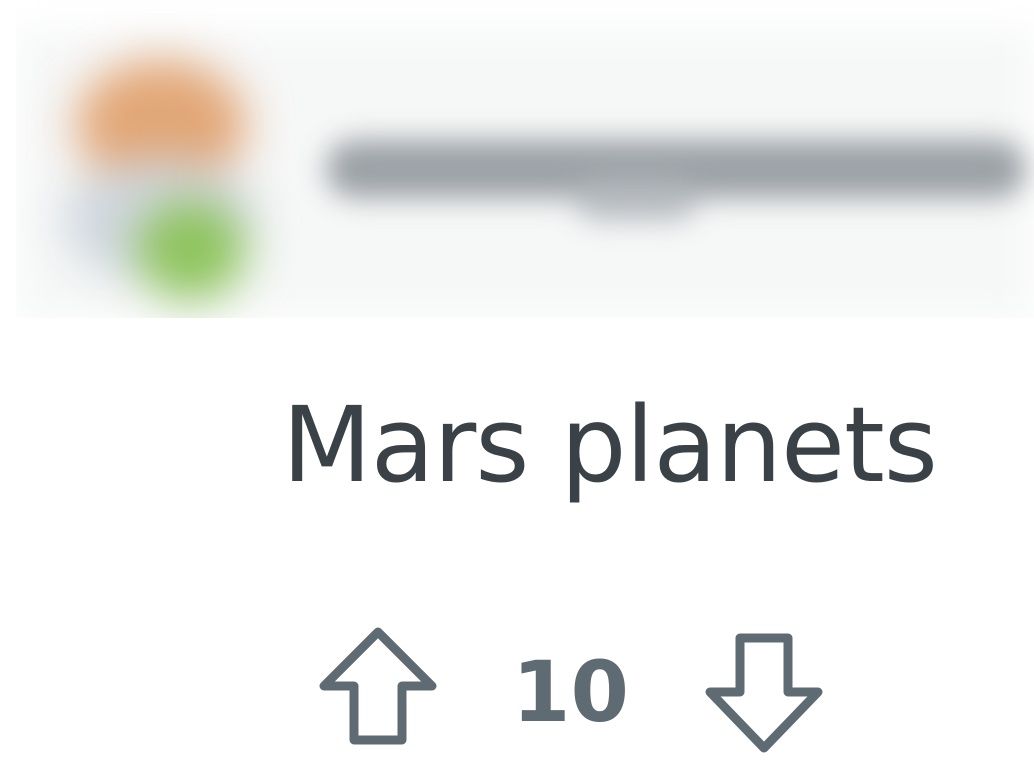 The image size is (1034, 766). What do you see at coordinates (610, 445) in the screenshot?
I see `post-title: Mars planets` at bounding box center [610, 445].